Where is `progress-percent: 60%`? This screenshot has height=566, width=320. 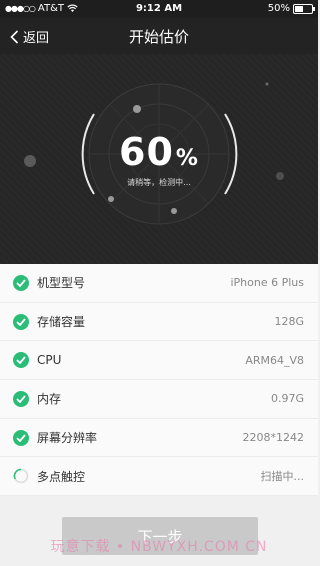 progress-percent: 60% is located at coordinates (159, 152).